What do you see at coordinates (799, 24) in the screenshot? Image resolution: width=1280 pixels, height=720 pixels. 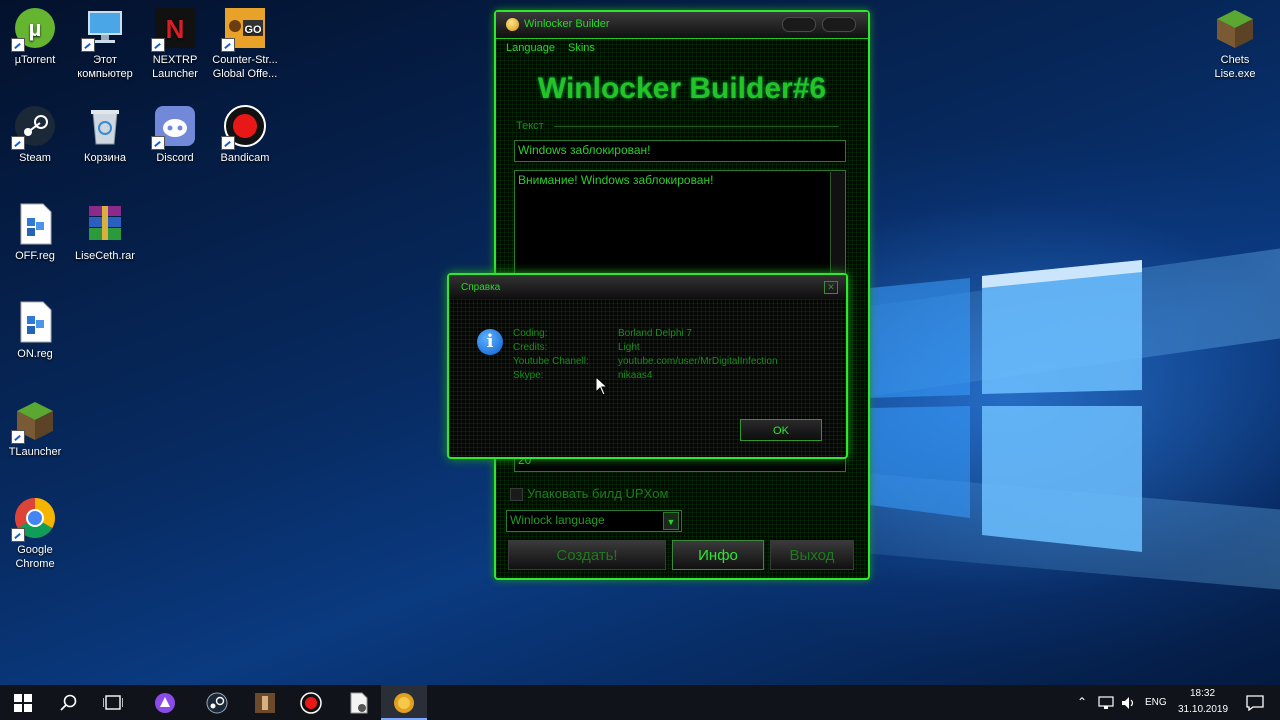 I see `minimize-button` at bounding box center [799, 24].